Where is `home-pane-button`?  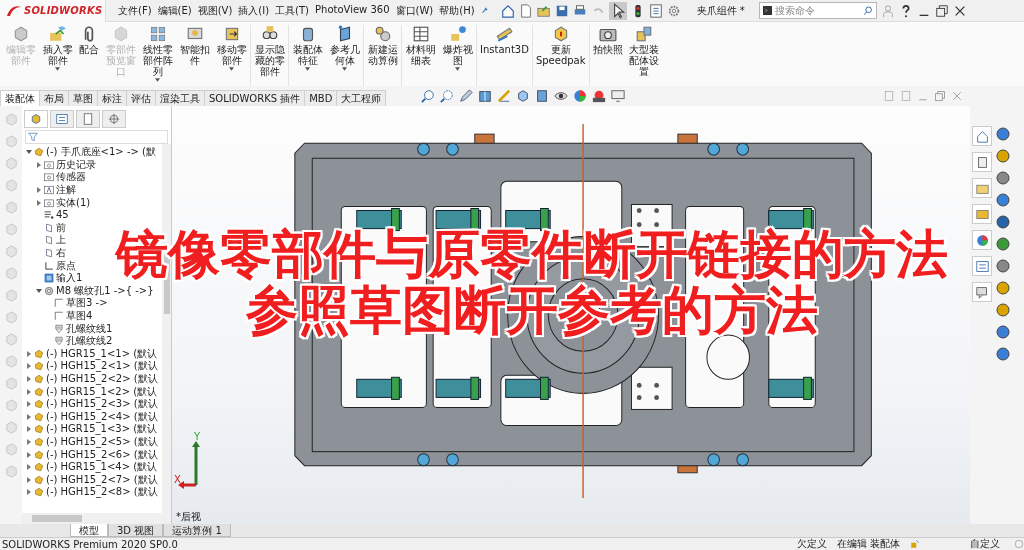 home-pane-button is located at coordinates (982, 136).